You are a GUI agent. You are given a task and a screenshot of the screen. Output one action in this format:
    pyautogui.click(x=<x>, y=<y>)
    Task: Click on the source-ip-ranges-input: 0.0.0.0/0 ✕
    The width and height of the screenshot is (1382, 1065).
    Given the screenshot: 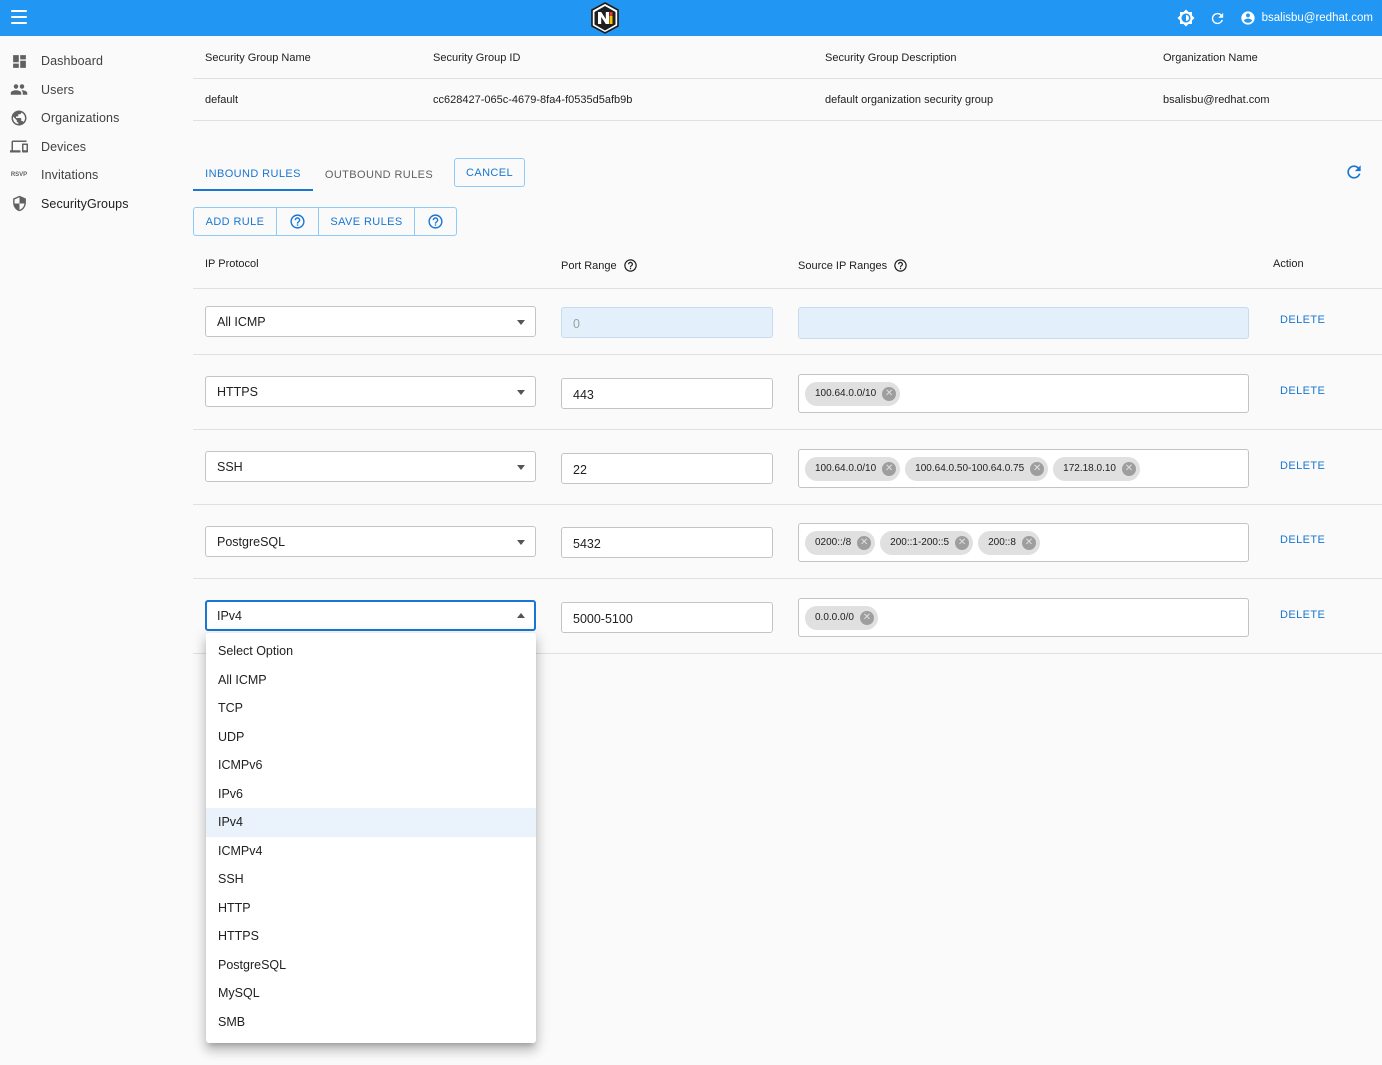 What is the action you would take?
    pyautogui.click(x=1023, y=617)
    